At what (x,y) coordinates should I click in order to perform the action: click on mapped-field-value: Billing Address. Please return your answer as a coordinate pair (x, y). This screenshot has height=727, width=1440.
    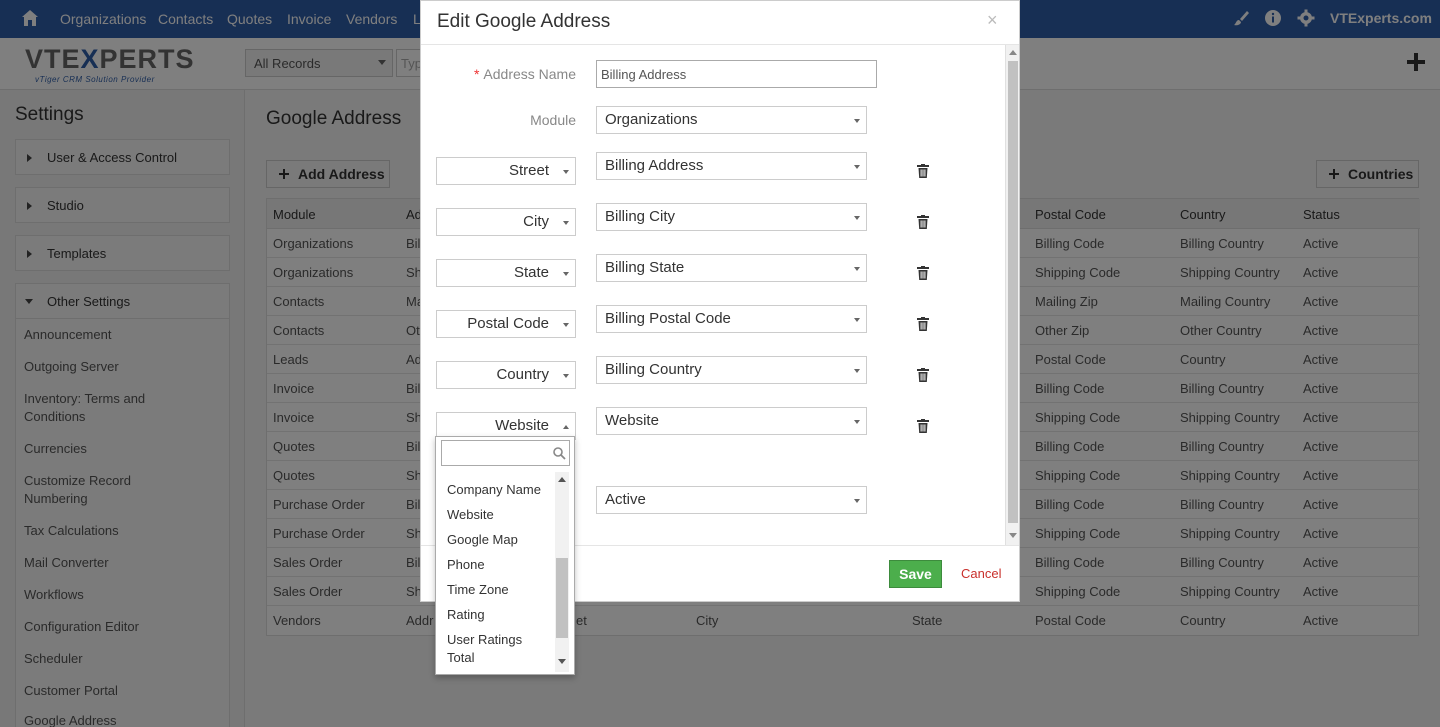
    Looking at the image, I should click on (654, 165).